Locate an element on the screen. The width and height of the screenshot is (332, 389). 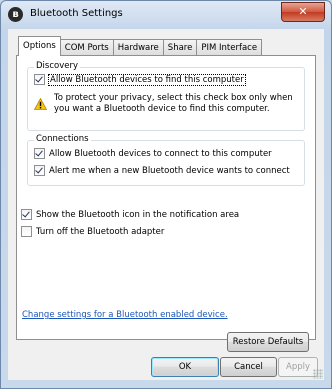
tab-hardware: Hardware is located at coordinates (138, 47).